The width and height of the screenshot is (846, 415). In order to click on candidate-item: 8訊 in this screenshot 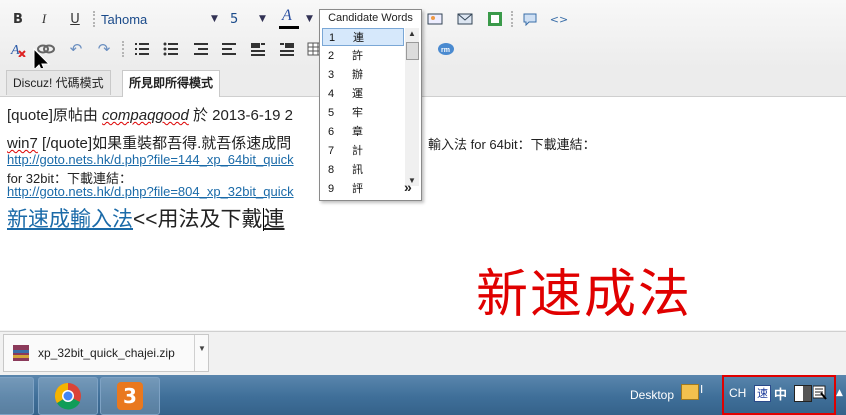, I will do `click(363, 170)`.